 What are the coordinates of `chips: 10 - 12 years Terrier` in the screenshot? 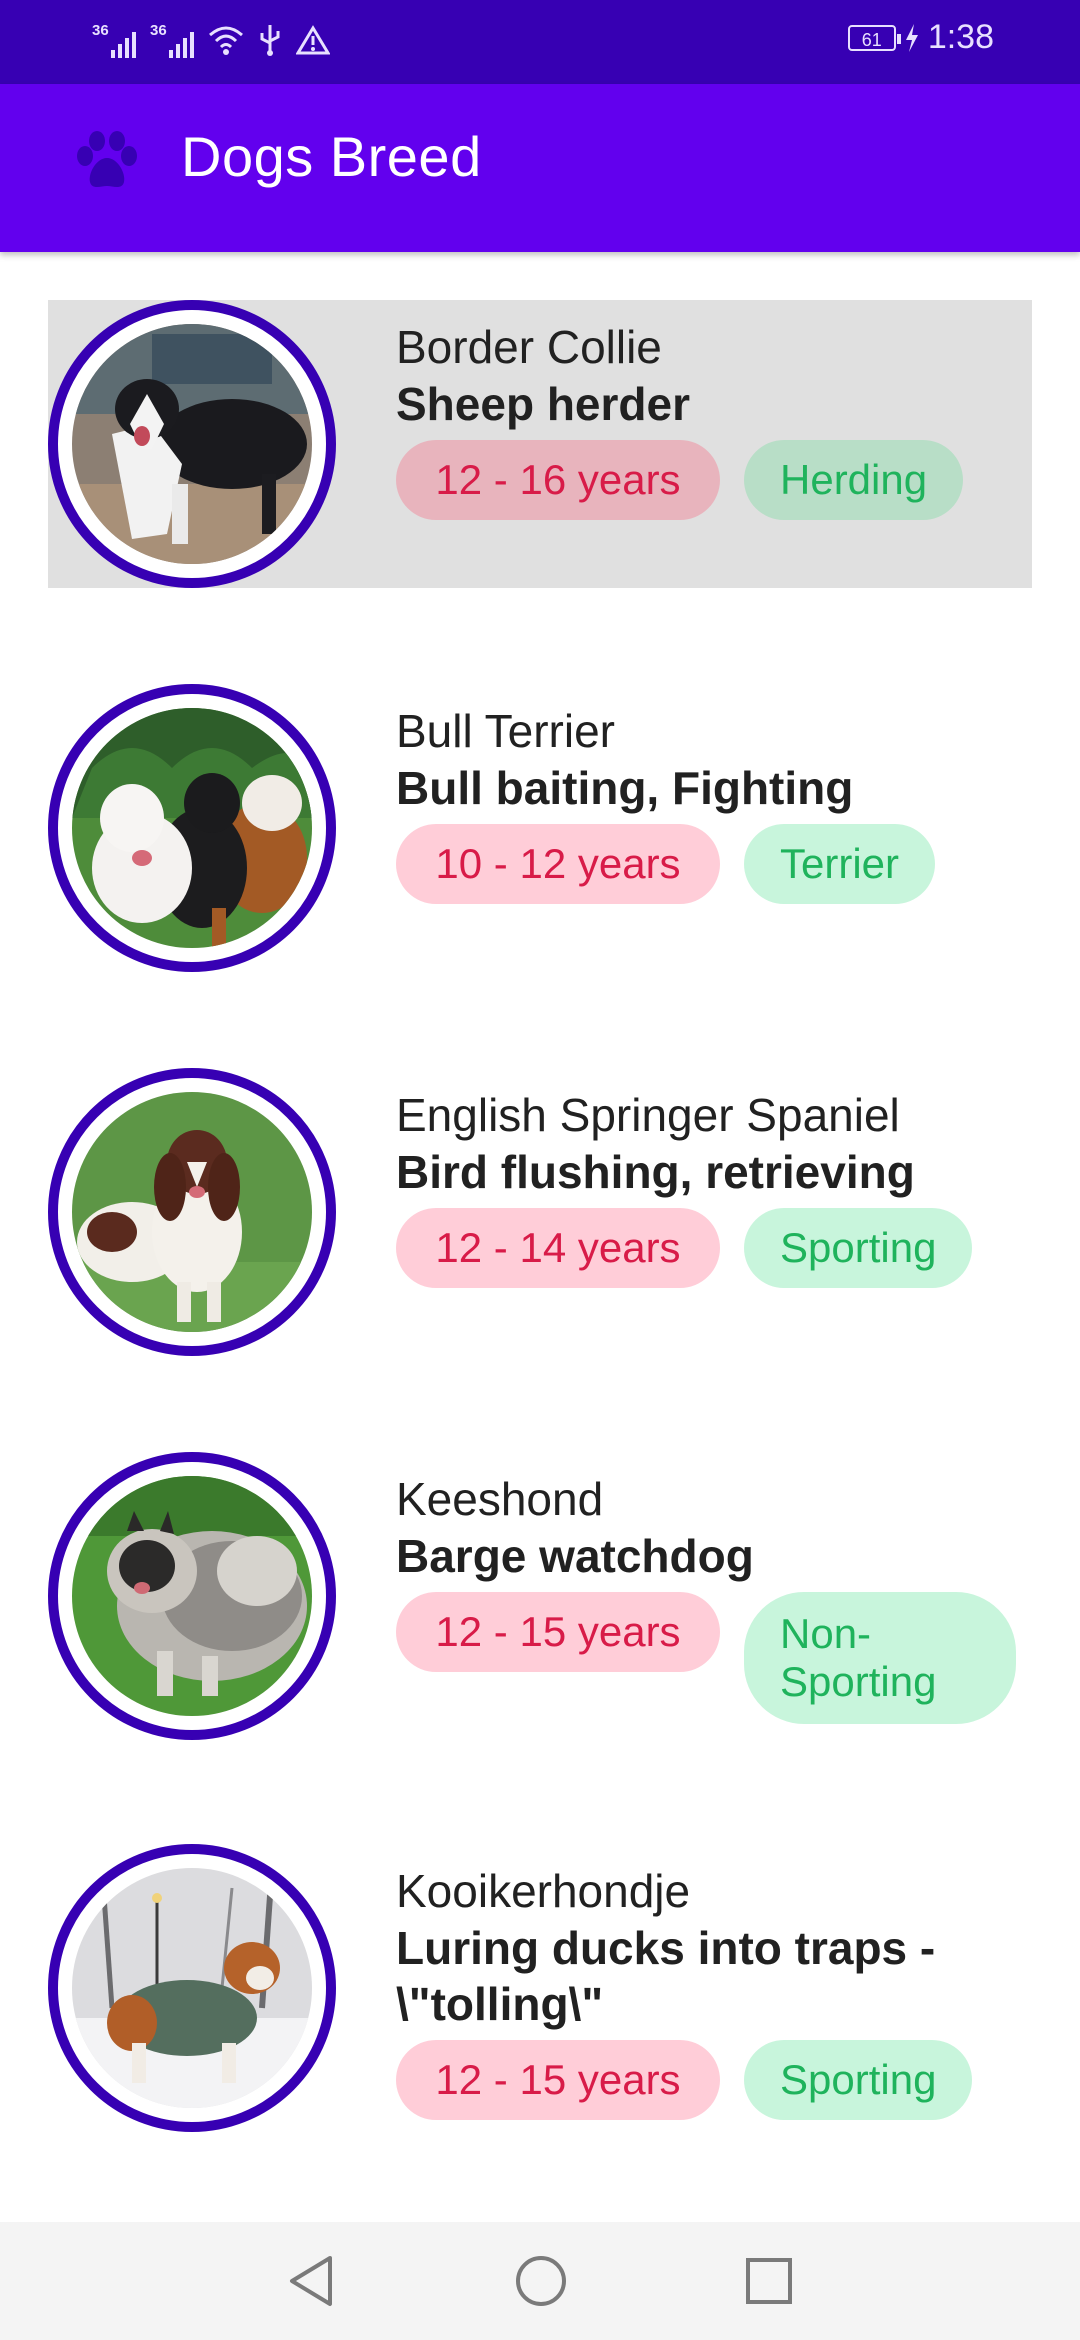 It's located at (714, 864).